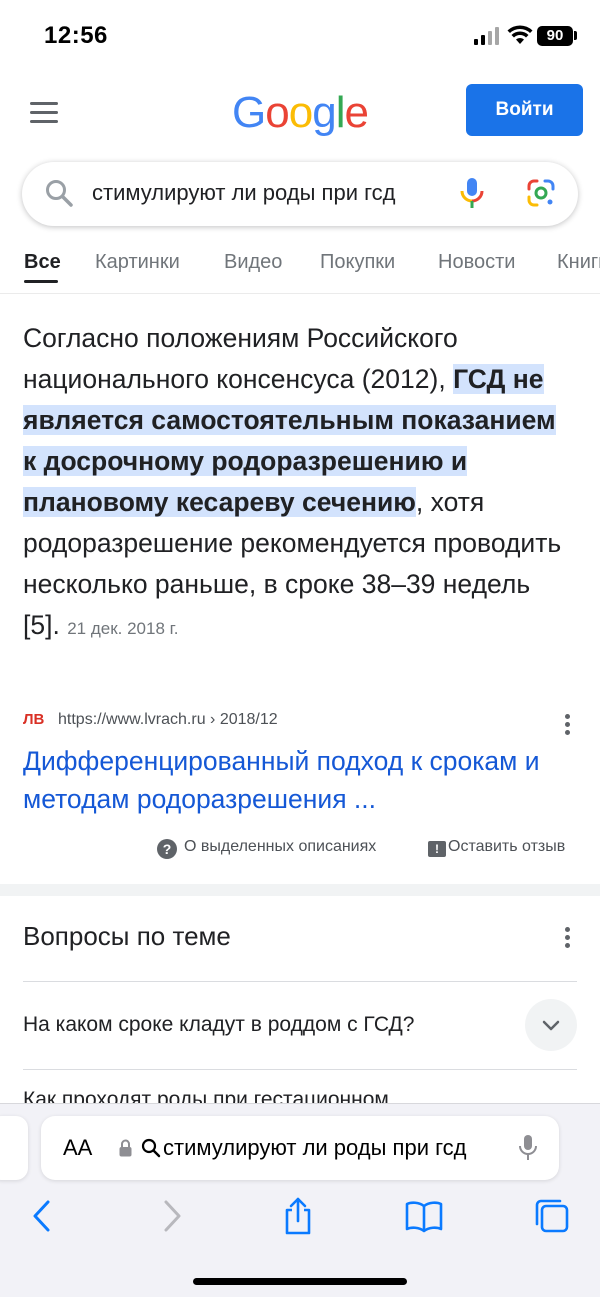 The width and height of the screenshot is (600, 1297). I want to click on help-icon: ?, so click(167, 849).